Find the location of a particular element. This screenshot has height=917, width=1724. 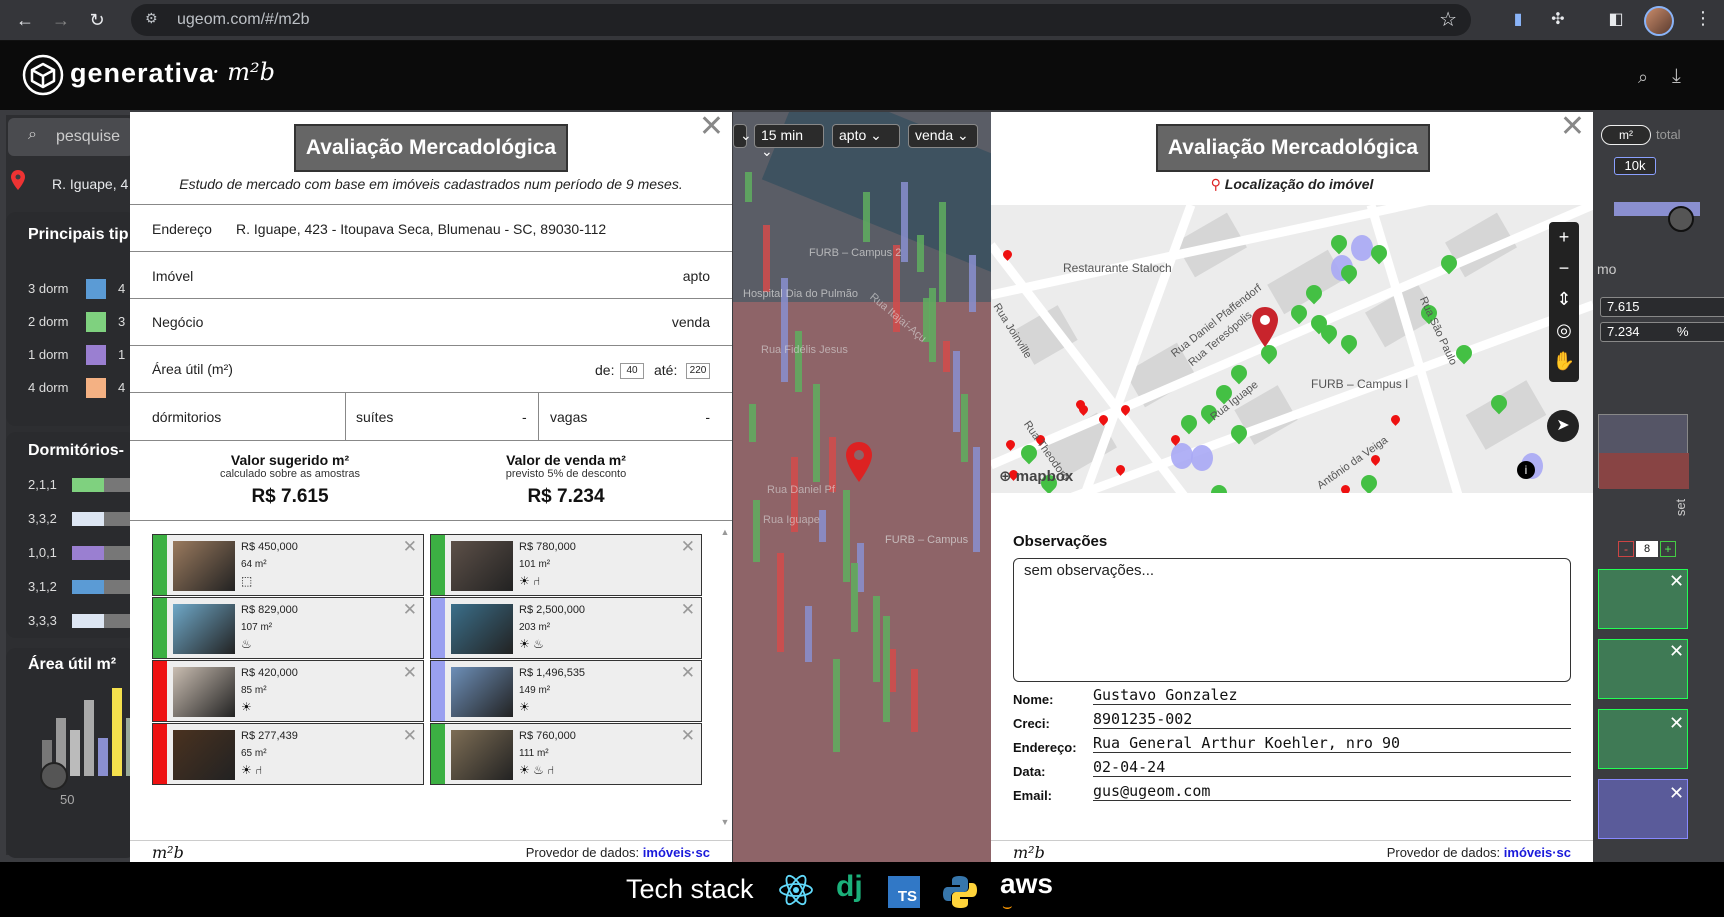

forward-icon: → is located at coordinates (61, 20).